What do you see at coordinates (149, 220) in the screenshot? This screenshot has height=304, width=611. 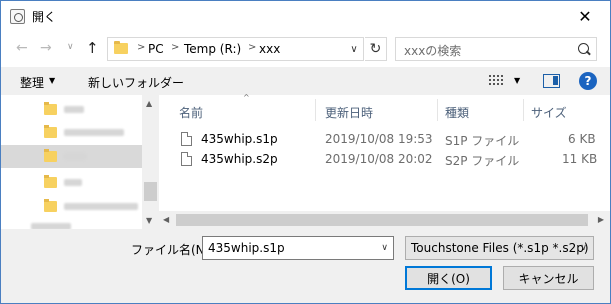 I see `scroll-down-icon: ▼` at bounding box center [149, 220].